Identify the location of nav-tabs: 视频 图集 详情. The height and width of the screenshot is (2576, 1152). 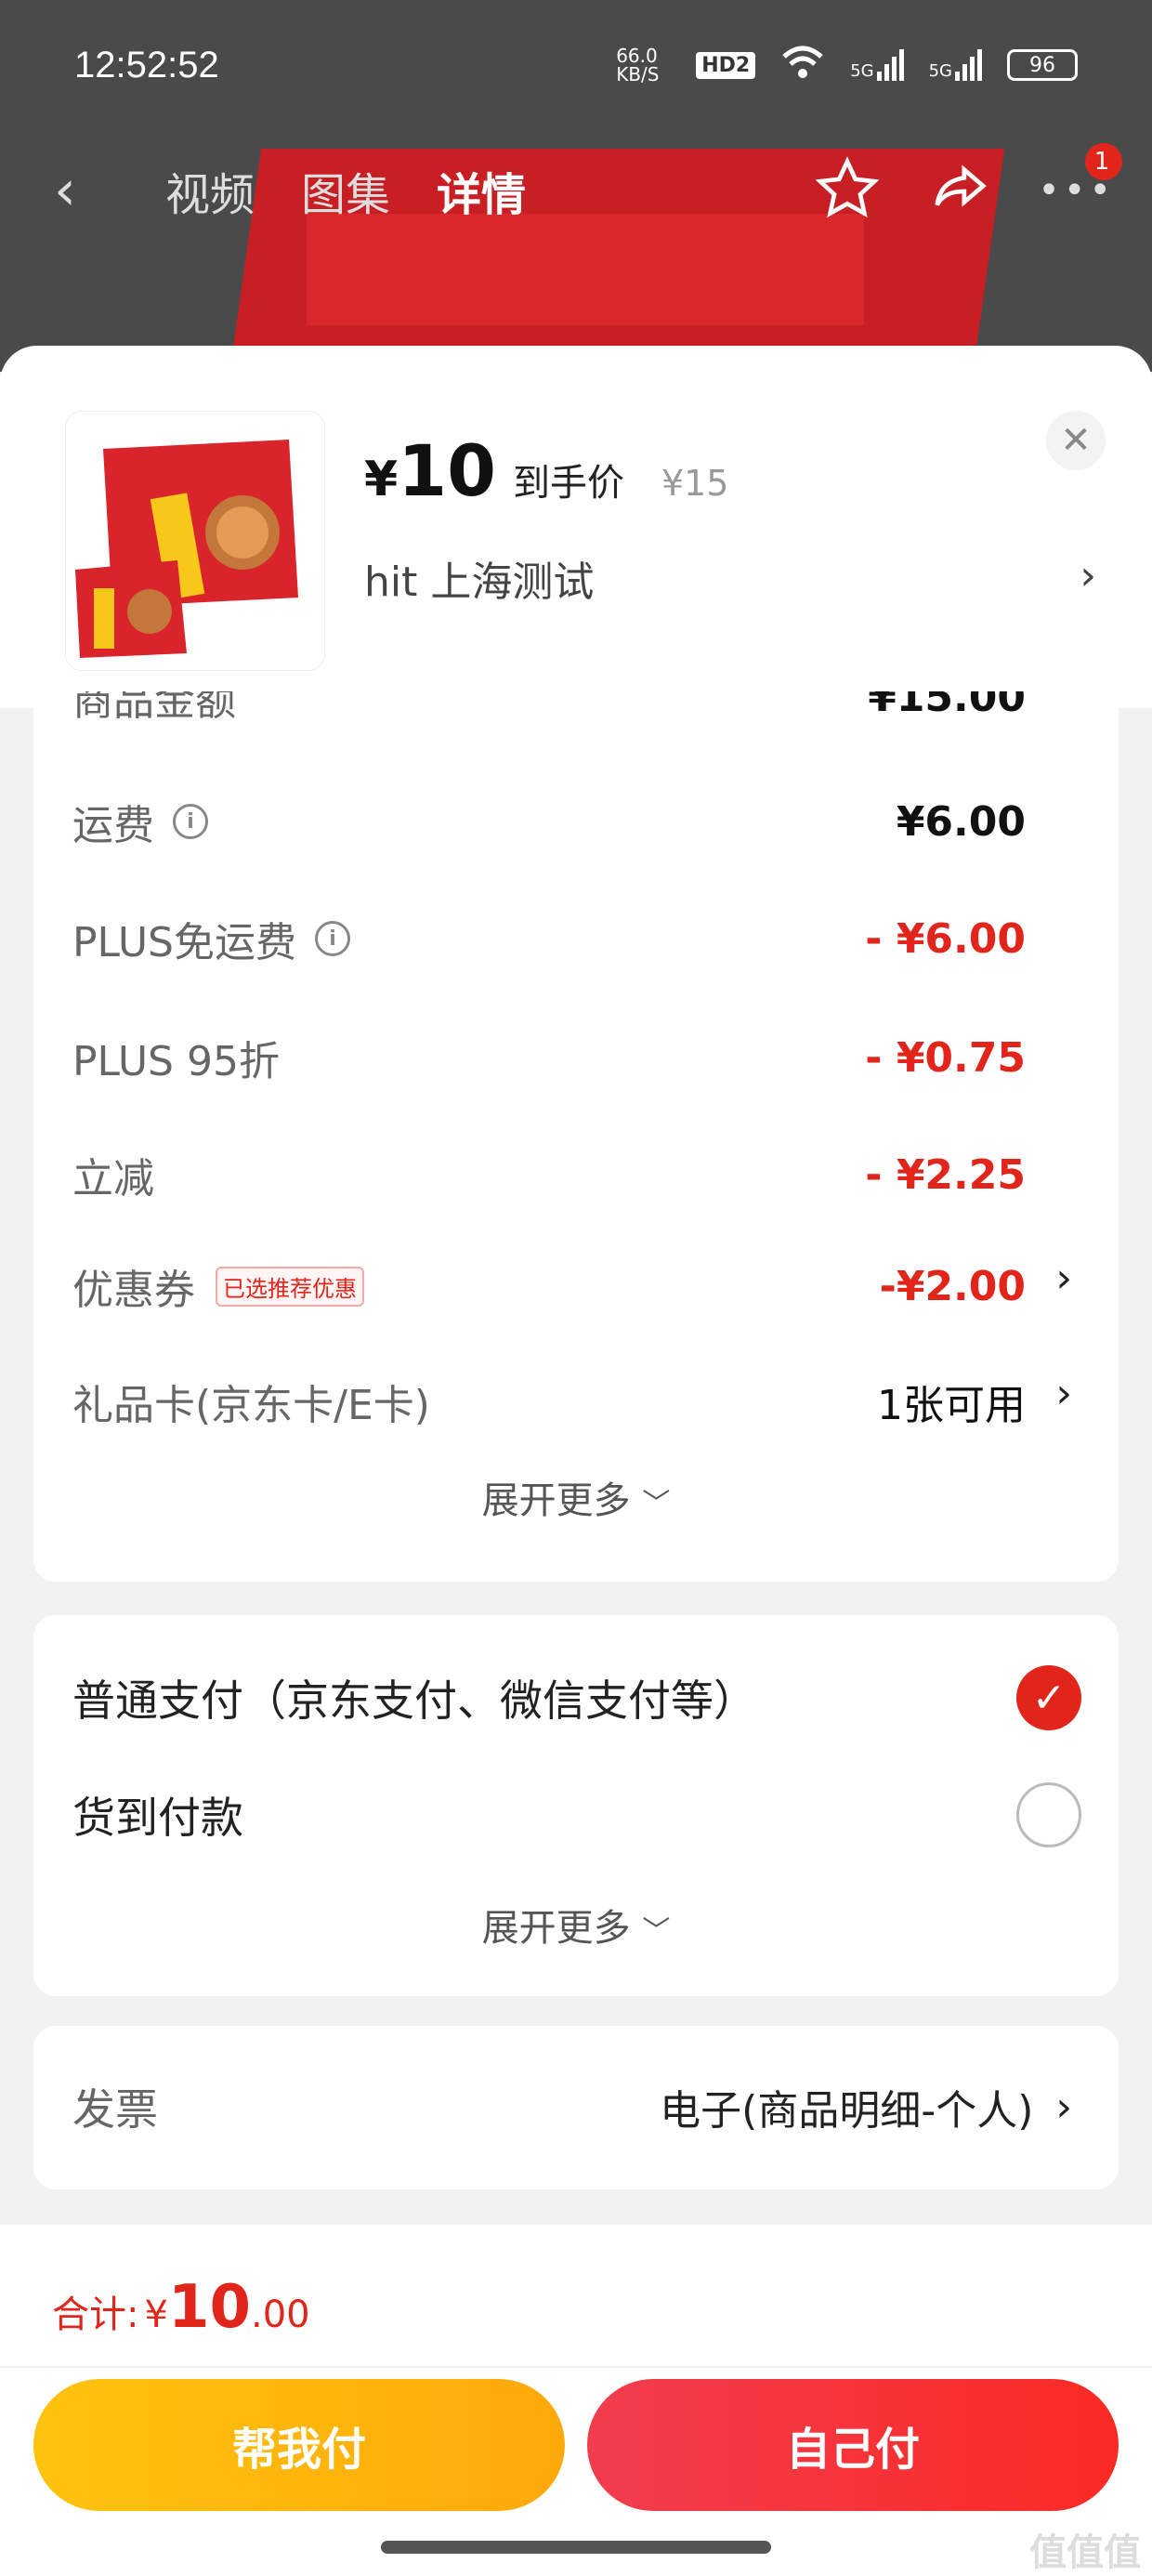
(345, 190).